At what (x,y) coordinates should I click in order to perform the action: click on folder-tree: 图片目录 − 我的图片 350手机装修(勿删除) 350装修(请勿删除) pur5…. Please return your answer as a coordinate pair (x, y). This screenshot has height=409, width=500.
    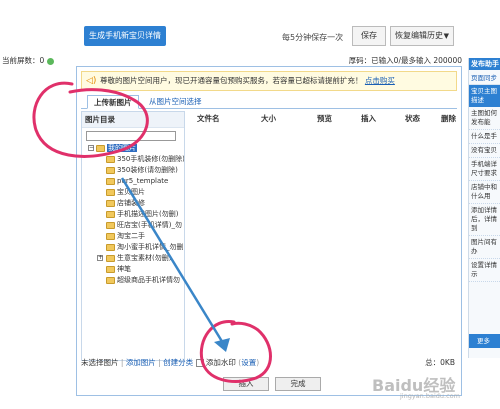
    Looking at the image, I should click on (133, 236).